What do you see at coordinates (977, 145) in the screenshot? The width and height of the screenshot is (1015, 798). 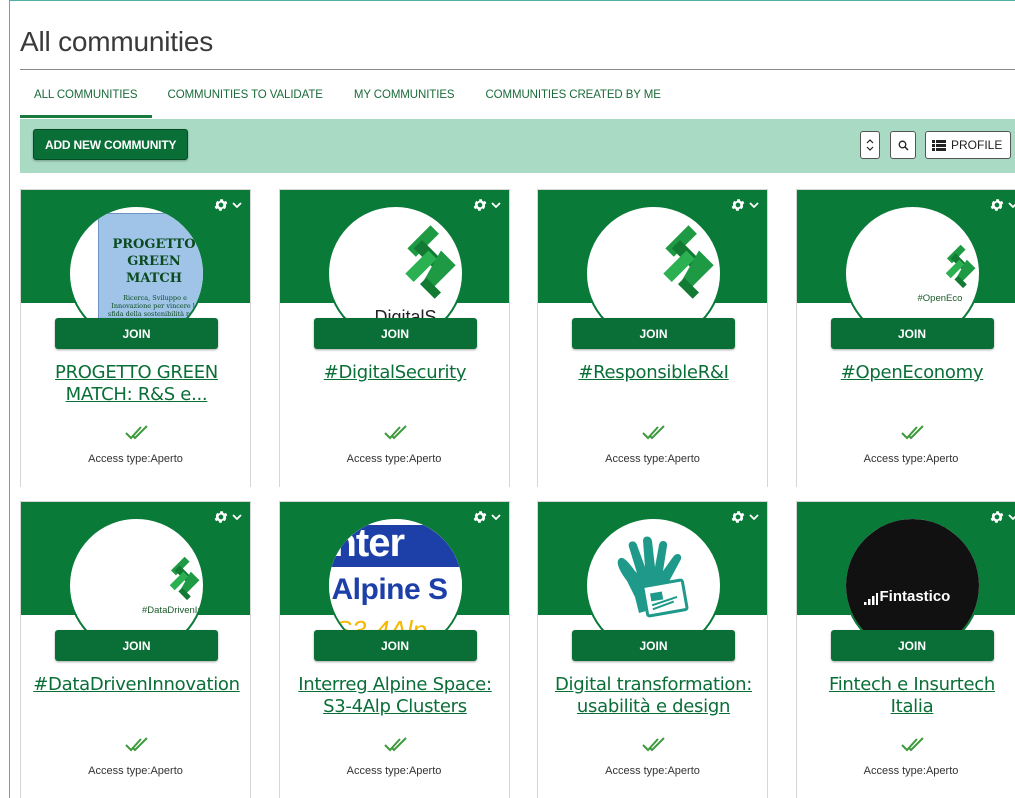 I see `profile-label: PROFILE` at bounding box center [977, 145].